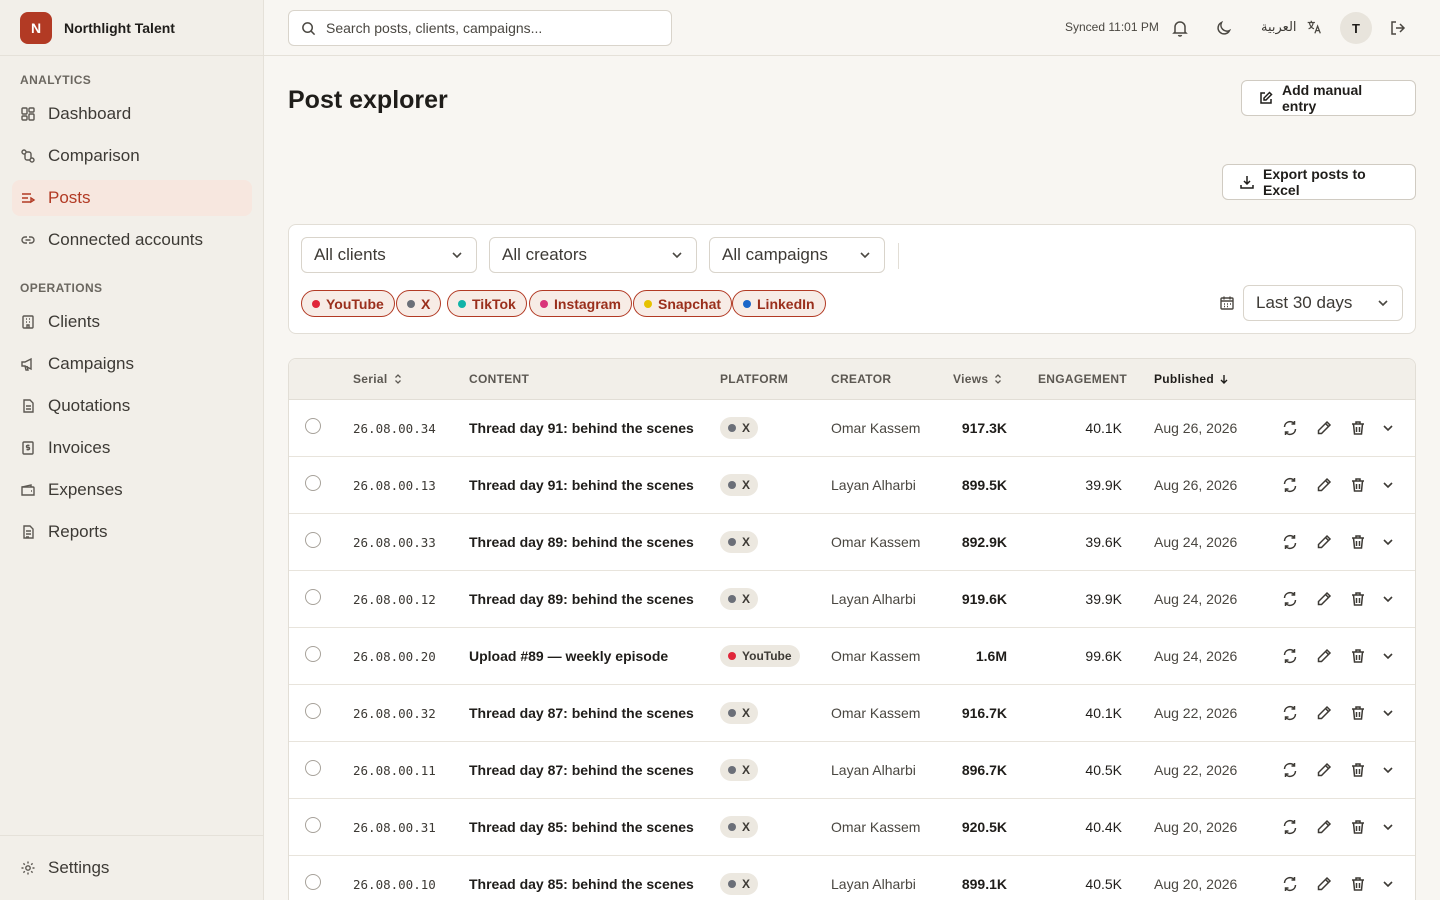 The image size is (1440, 900). Describe the element at coordinates (132, 198) in the screenshot. I see `sidebar-item-posts: Posts` at that location.